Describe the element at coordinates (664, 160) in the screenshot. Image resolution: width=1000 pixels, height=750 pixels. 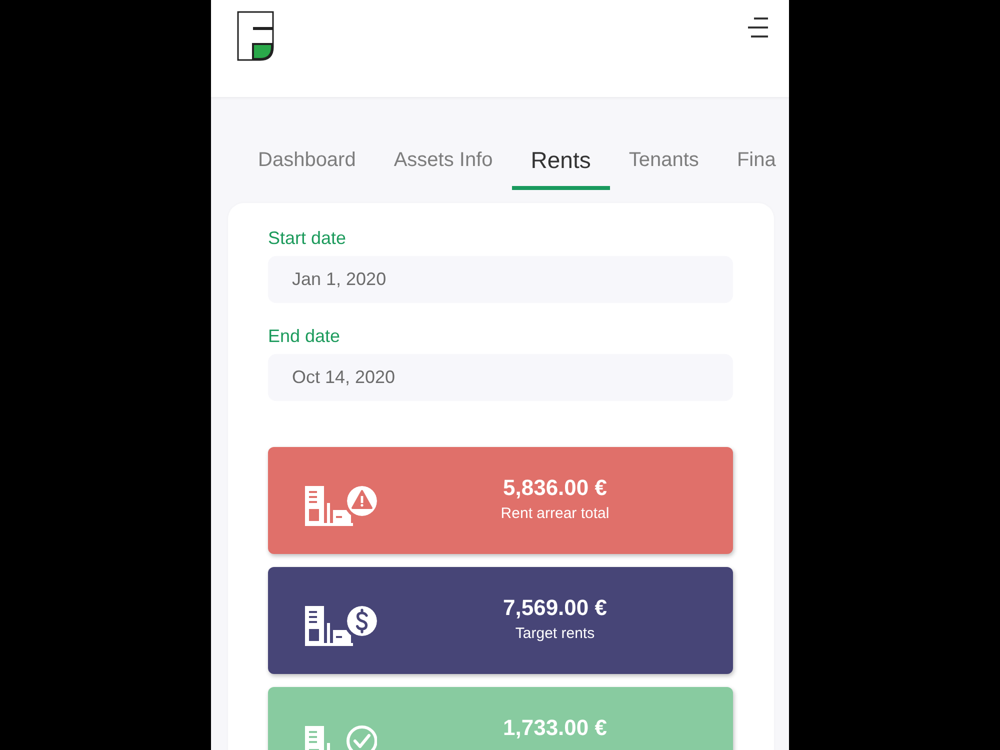
I see `tab: Tenants` at that location.